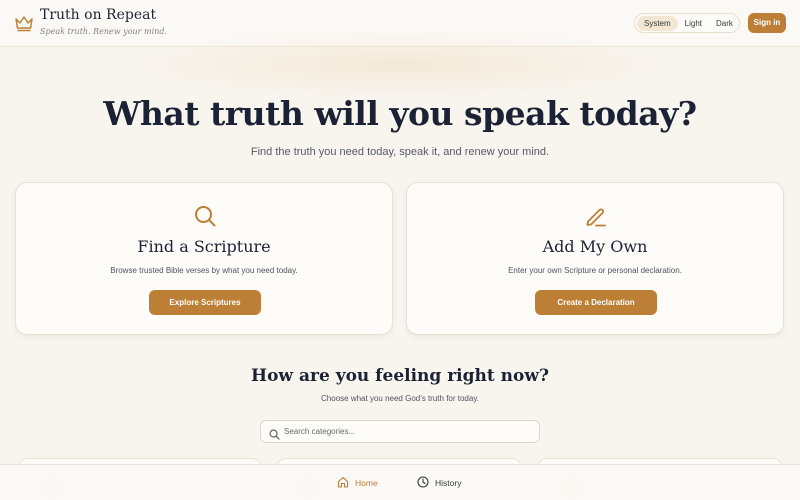  What do you see at coordinates (400, 113) in the screenshot?
I see `hero-title: What truth will you speak today?` at bounding box center [400, 113].